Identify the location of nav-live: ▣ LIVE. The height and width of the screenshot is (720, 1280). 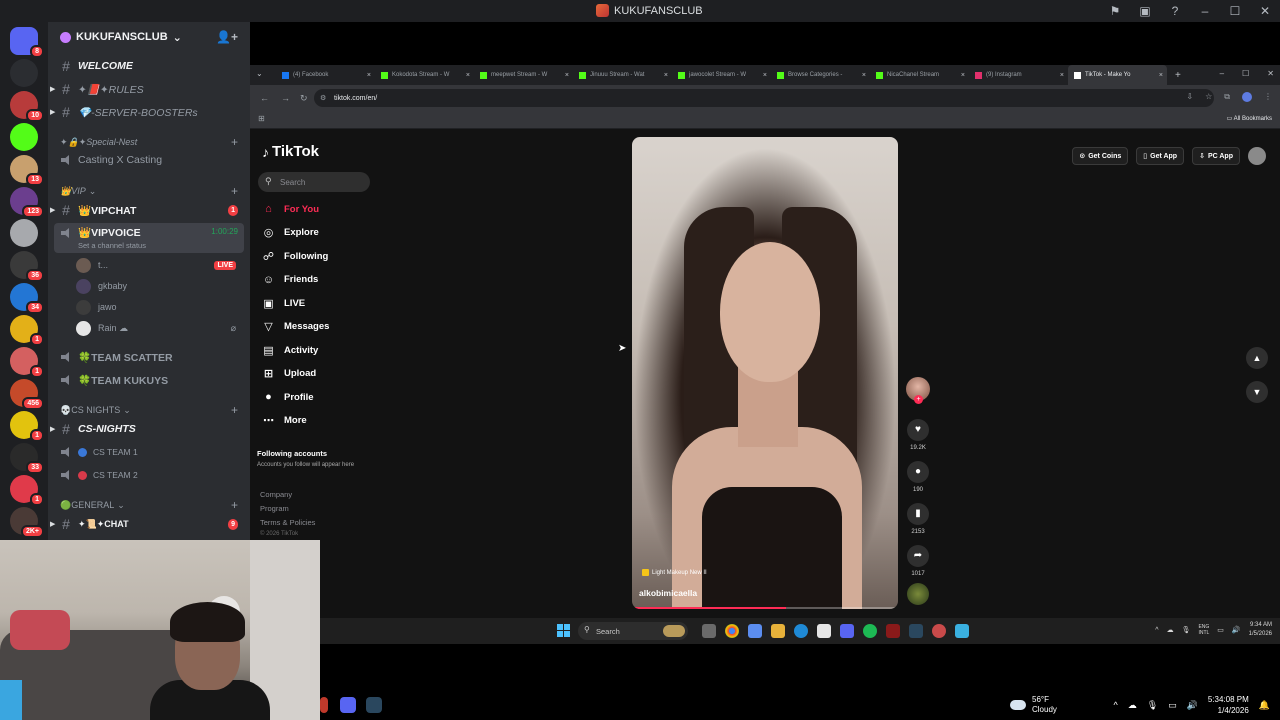
(283, 303).